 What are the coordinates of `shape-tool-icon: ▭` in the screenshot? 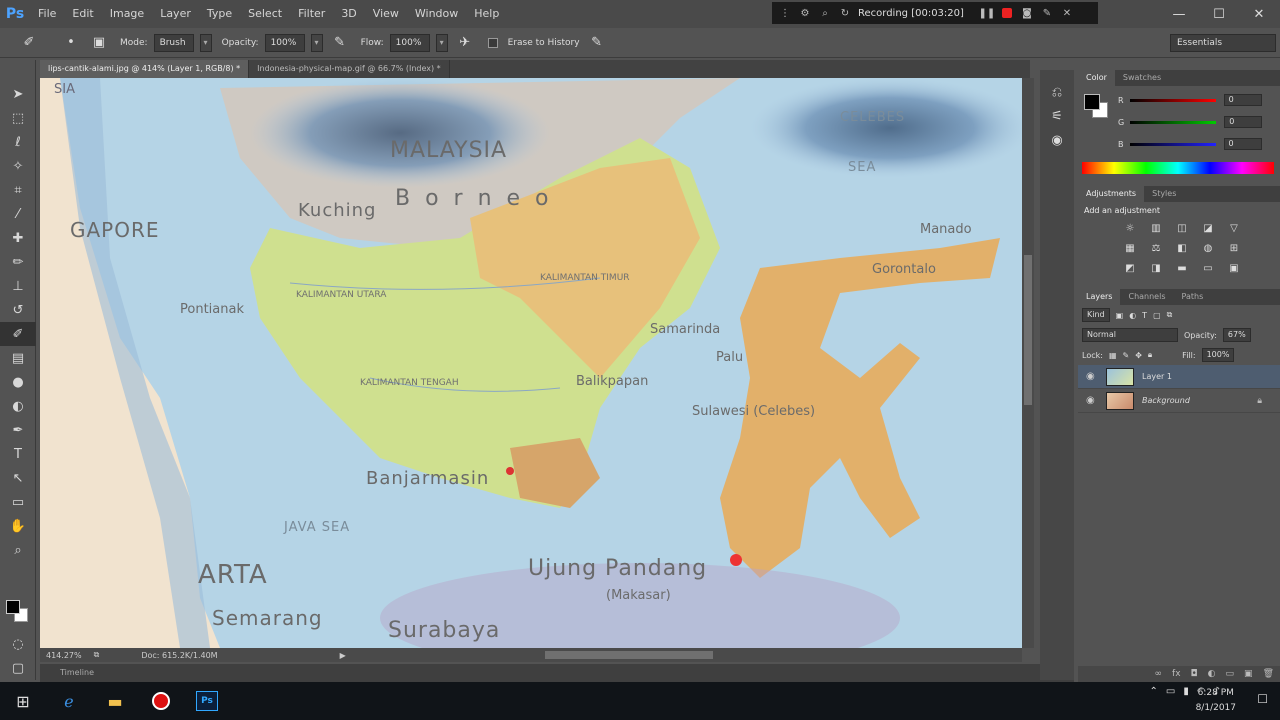 It's located at (18, 502).